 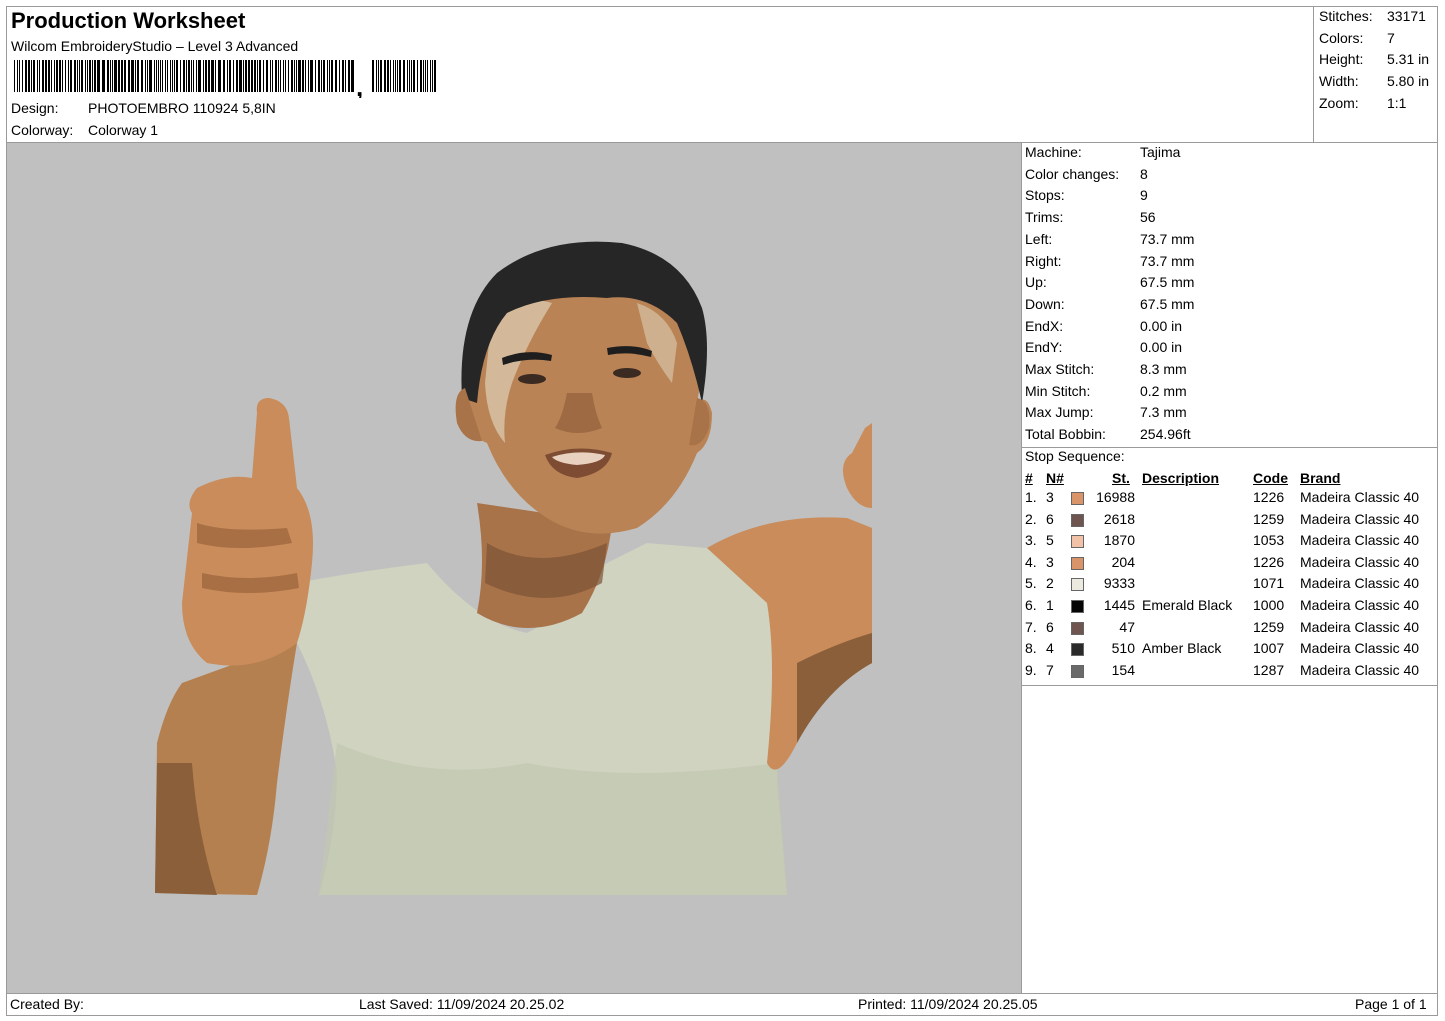 I want to click on col-header-code: Code, so click(x=1270, y=478).